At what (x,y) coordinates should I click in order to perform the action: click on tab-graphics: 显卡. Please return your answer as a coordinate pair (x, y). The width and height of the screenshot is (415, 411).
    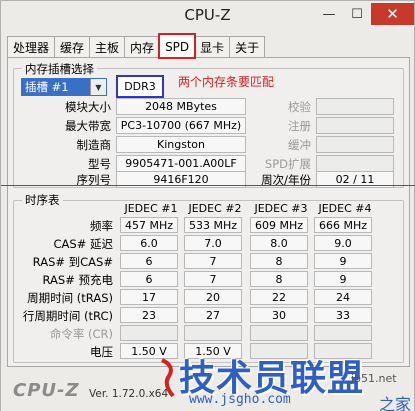
    Looking at the image, I should click on (212, 47).